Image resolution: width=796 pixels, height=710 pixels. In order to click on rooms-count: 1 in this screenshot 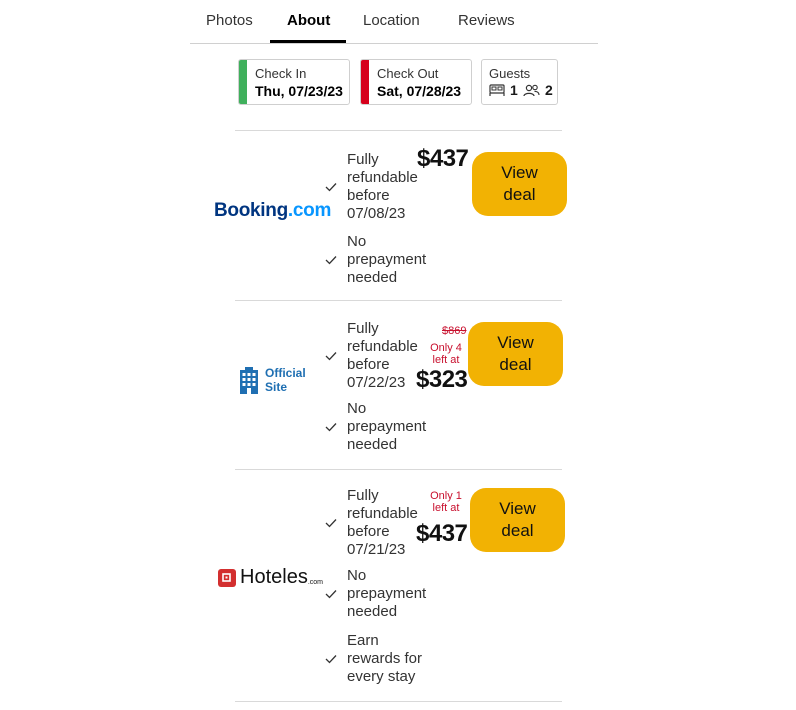, I will do `click(503, 90)`.